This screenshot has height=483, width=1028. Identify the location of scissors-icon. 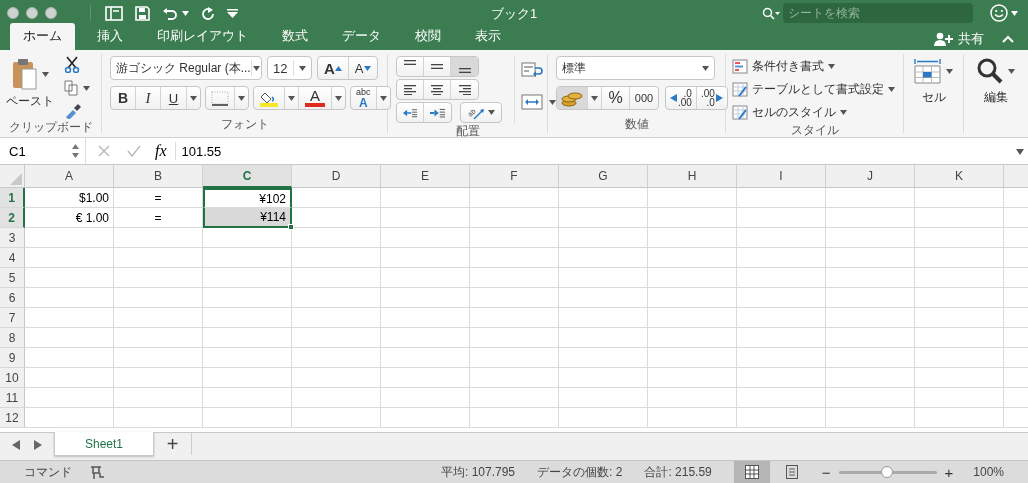
(72, 64).